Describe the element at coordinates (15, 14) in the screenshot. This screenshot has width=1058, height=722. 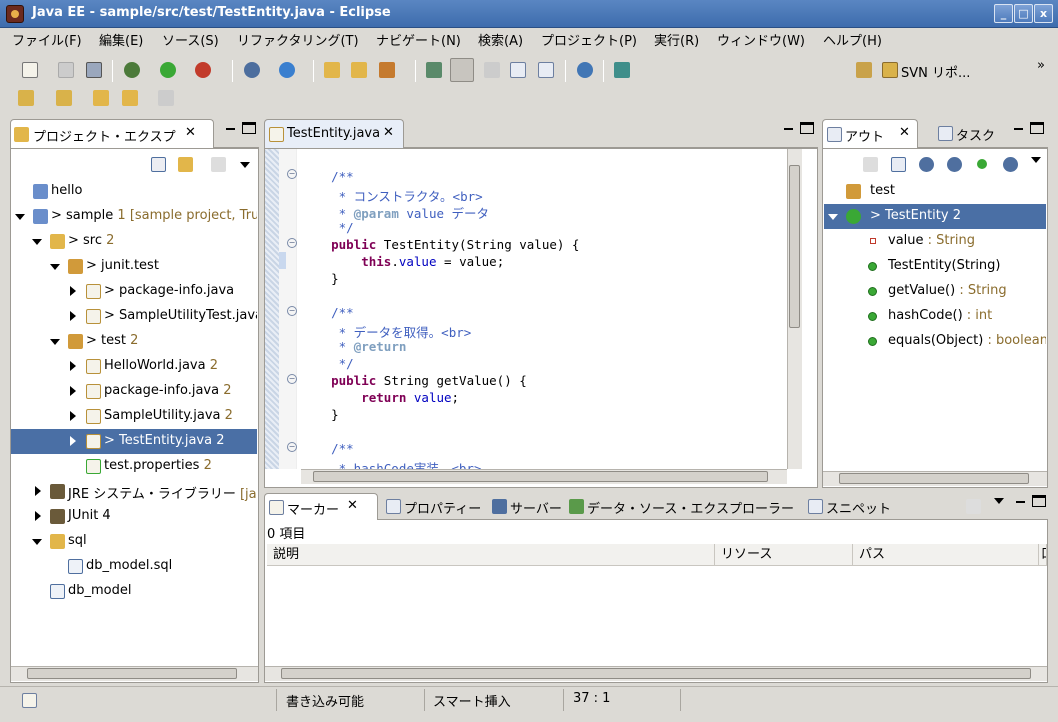
I see `eclipse-app-icon` at that location.